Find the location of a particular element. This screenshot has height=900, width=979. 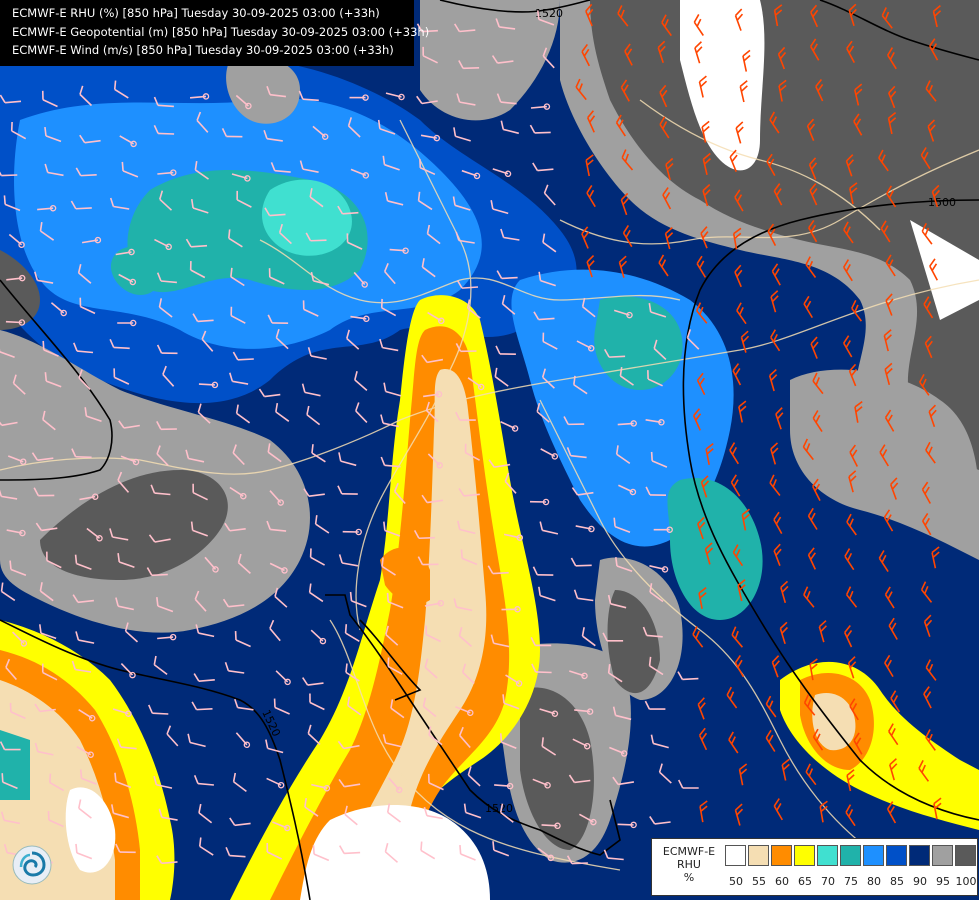

contour-label-1520-bottom: 1520 is located at coordinates (499, 808).